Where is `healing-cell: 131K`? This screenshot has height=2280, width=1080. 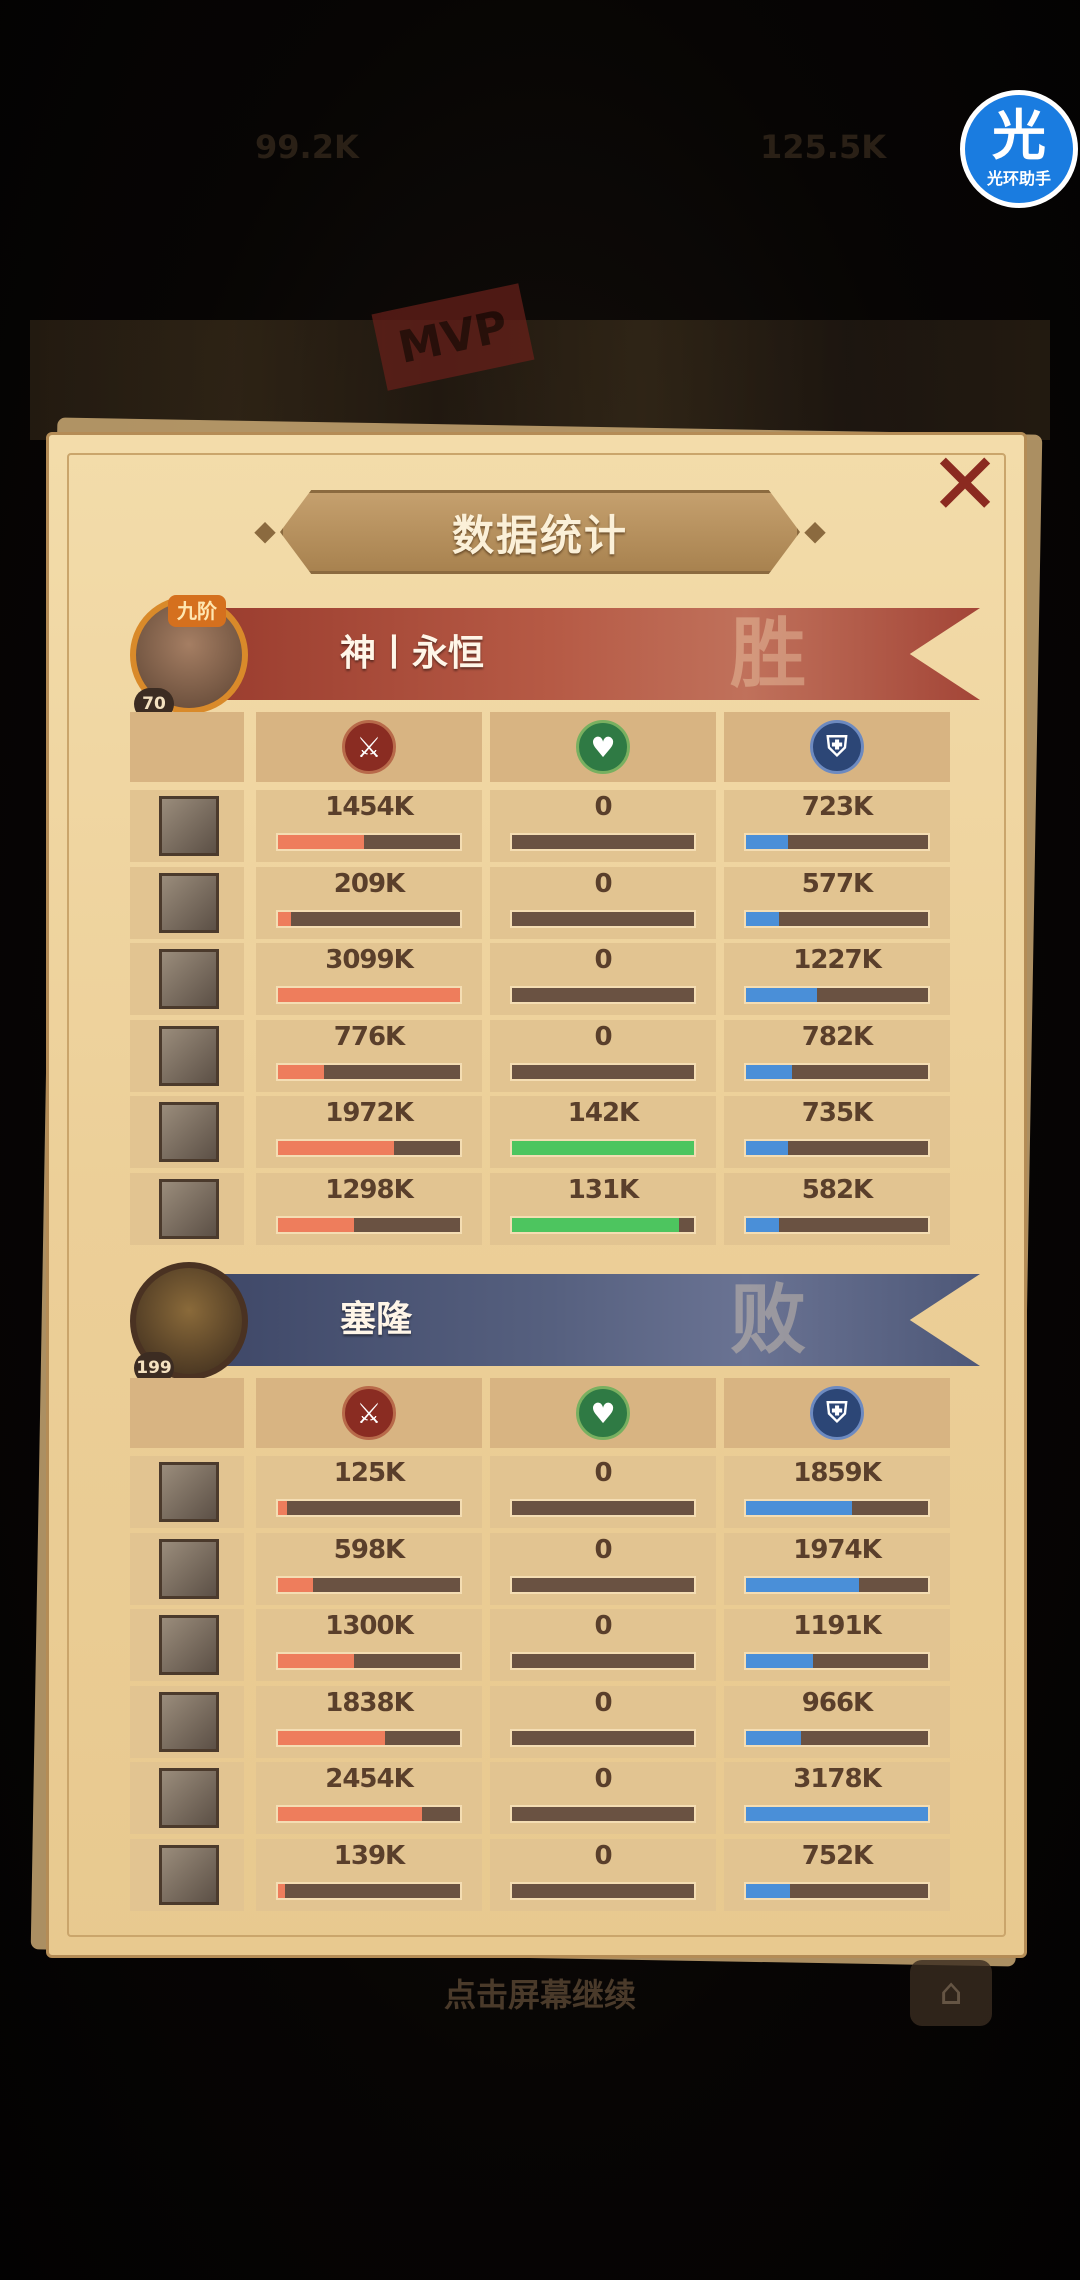
healing-cell: 131K is located at coordinates (603, 1208).